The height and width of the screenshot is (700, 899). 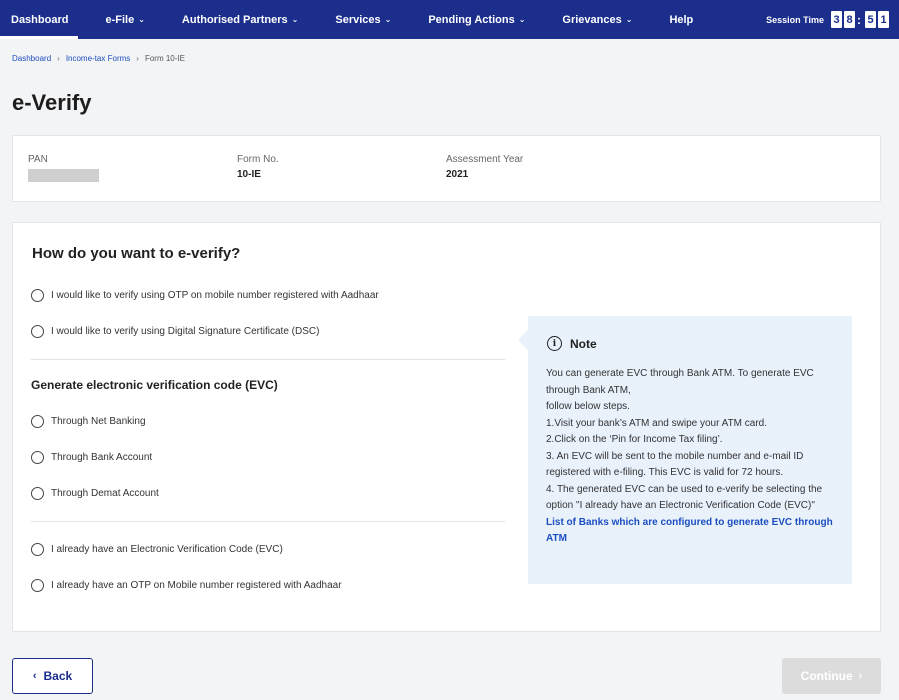 What do you see at coordinates (164, 58) in the screenshot?
I see `breadcrumb-current: Form 10-IE` at bounding box center [164, 58].